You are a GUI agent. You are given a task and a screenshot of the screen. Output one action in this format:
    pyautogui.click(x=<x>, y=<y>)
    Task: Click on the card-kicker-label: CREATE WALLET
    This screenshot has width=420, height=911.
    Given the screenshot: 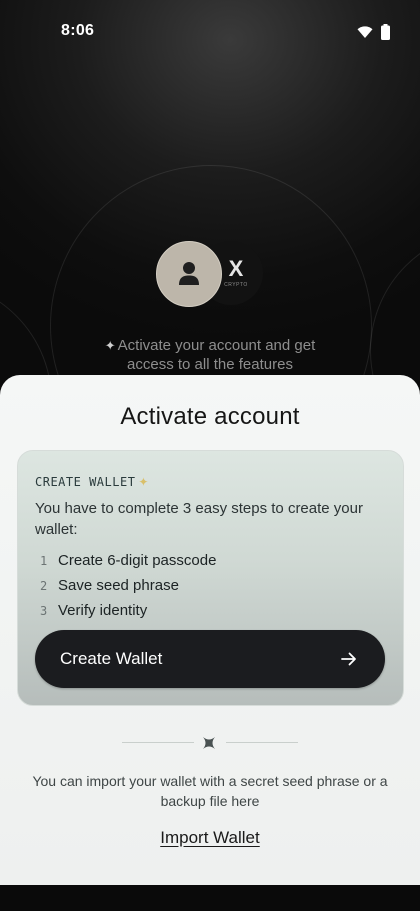 What is the action you would take?
    pyautogui.click(x=85, y=482)
    